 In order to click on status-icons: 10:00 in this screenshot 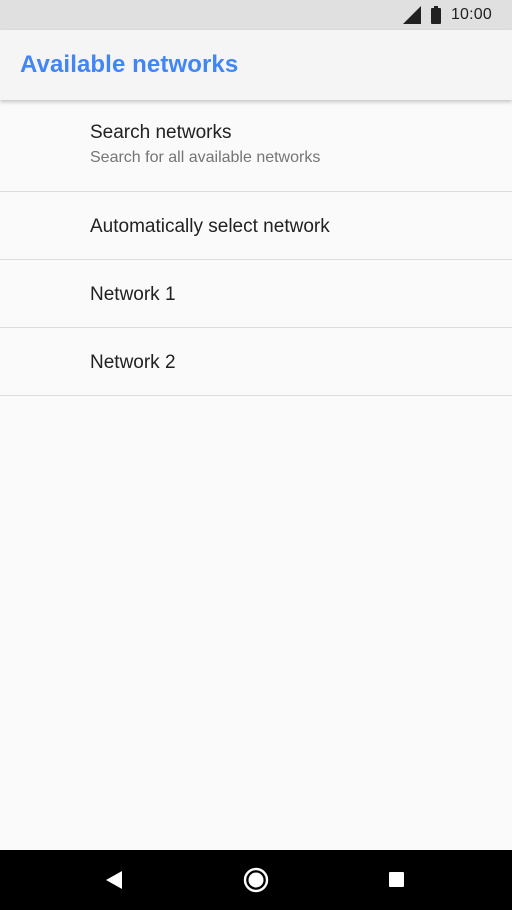, I will do `click(447, 15)`.